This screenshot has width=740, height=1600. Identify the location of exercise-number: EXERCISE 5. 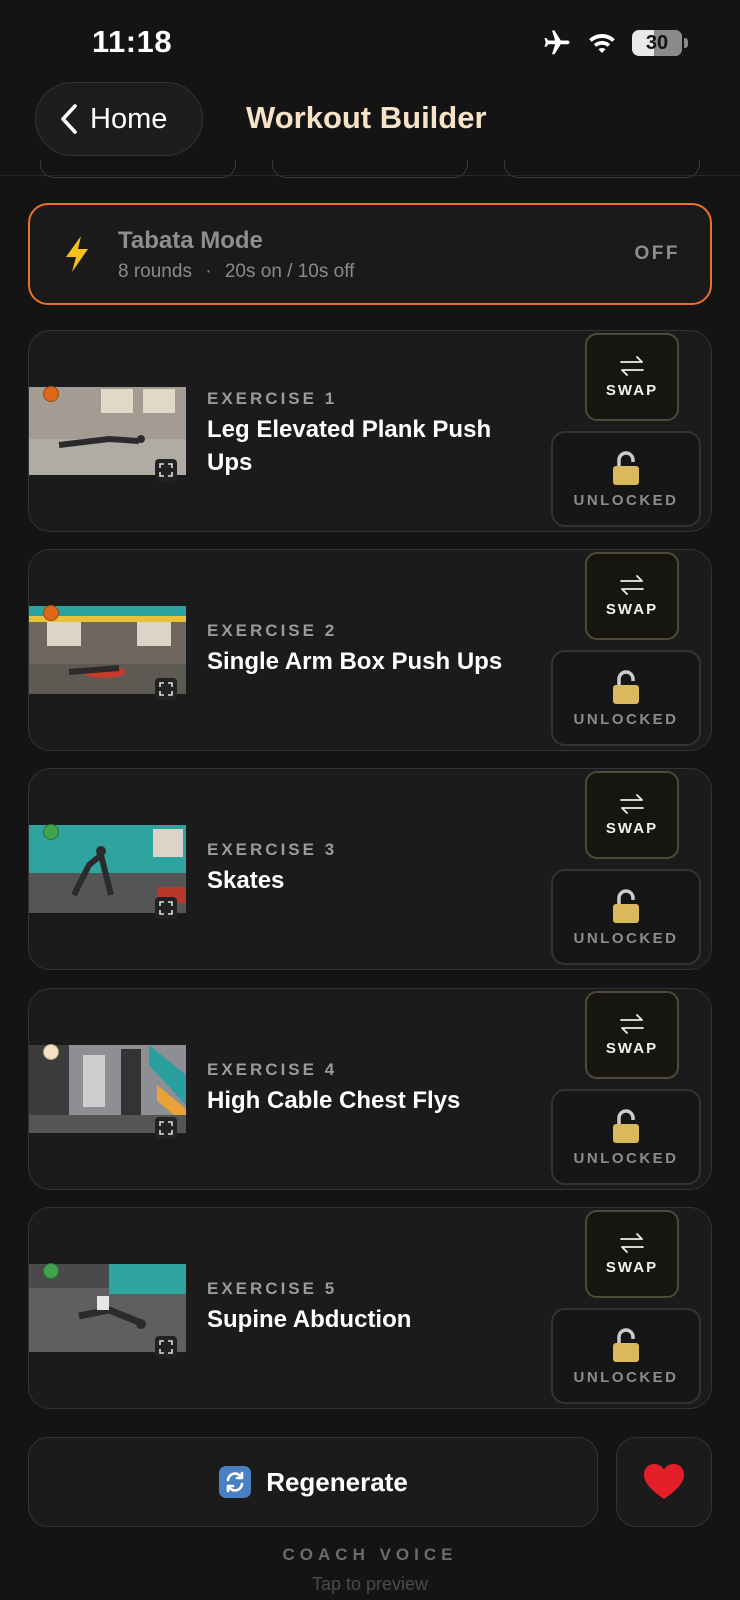
(272, 1288).